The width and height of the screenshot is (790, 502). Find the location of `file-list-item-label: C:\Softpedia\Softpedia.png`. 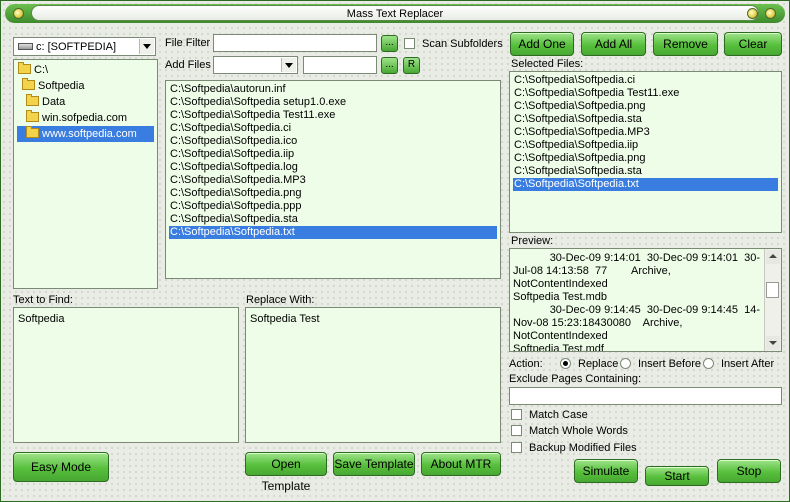

file-list-item-label: C:\Softpedia\Softpedia.png is located at coordinates (236, 193).